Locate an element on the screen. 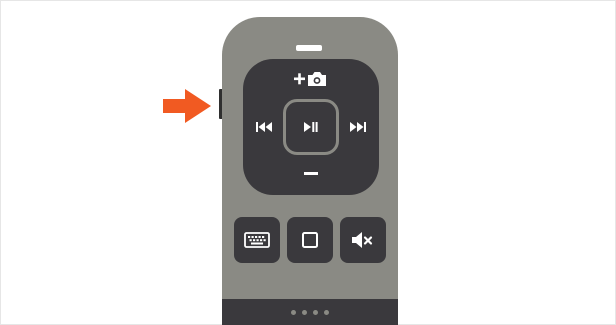  mute-icon is located at coordinates (362, 240).